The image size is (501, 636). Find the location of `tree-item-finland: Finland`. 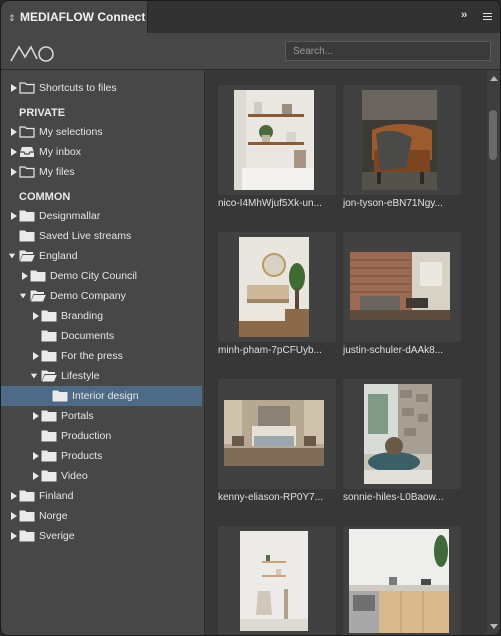

tree-item-finland: Finland is located at coordinates (101, 496).